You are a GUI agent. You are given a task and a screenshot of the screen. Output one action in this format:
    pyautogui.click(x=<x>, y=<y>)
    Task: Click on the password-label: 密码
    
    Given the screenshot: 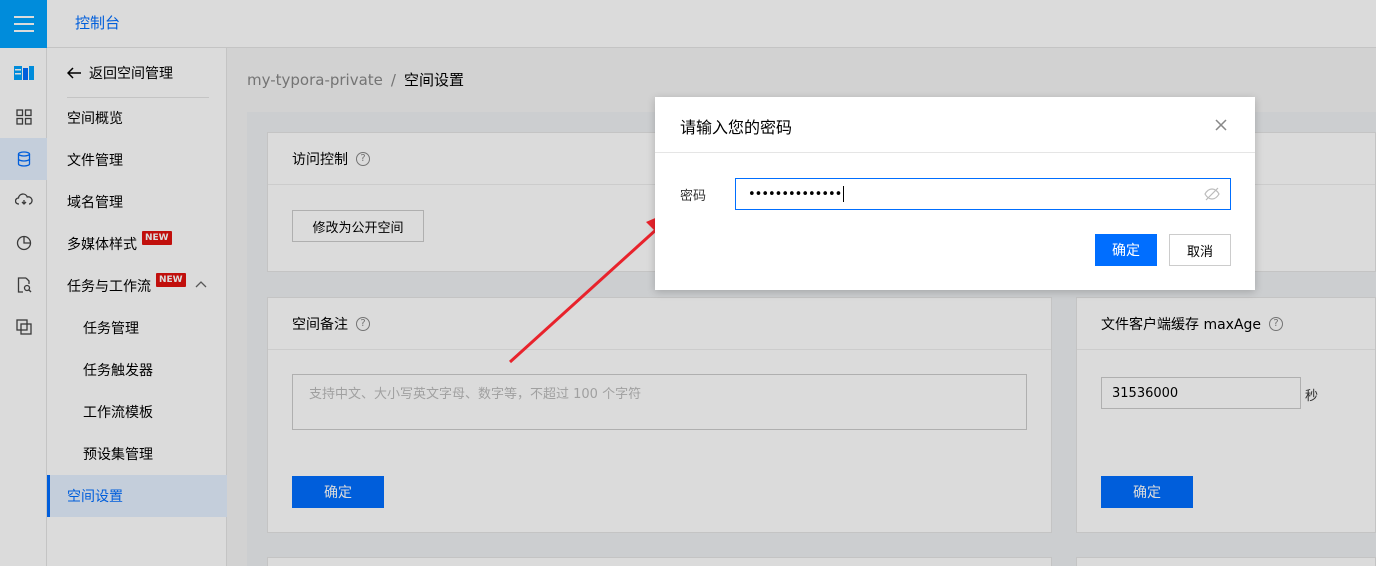 What is the action you would take?
    pyautogui.click(x=693, y=196)
    